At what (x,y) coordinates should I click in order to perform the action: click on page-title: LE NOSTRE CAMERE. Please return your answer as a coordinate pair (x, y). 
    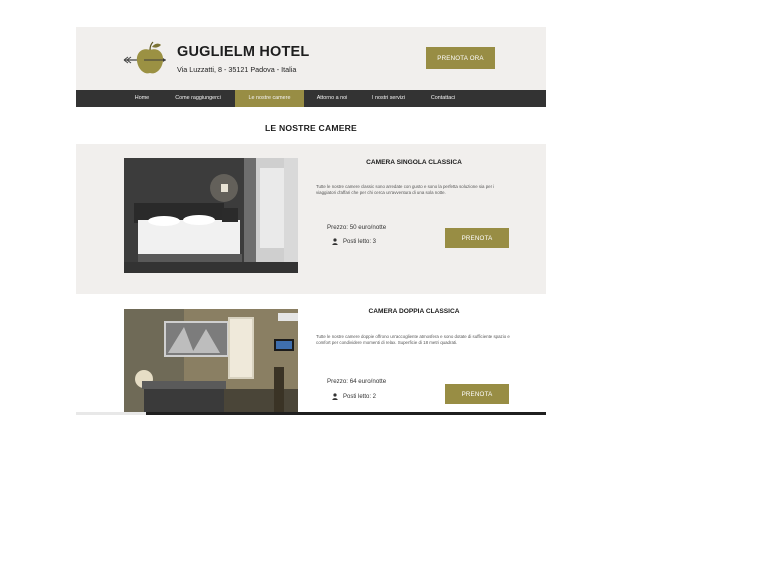
    Looking at the image, I should click on (310, 128).